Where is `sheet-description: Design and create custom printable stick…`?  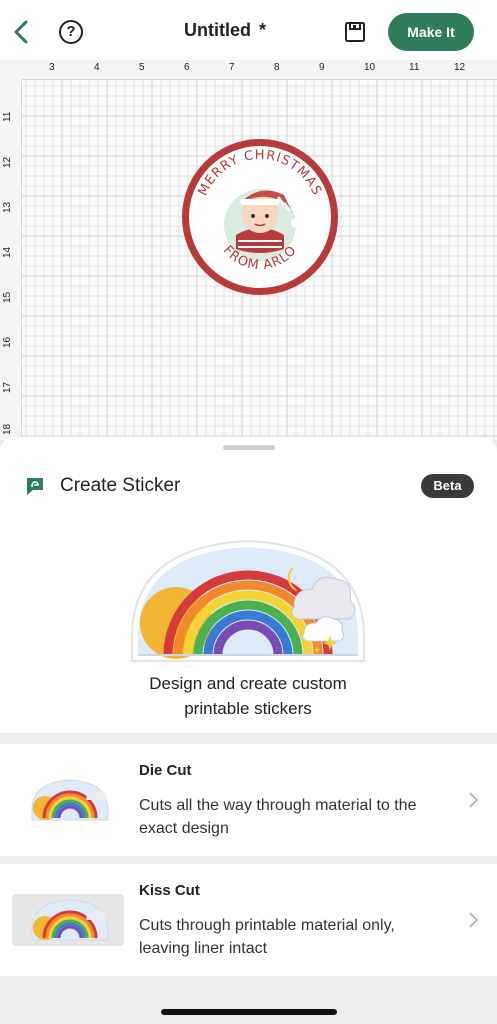 sheet-description: Design and create custom printable stick… is located at coordinates (248, 696).